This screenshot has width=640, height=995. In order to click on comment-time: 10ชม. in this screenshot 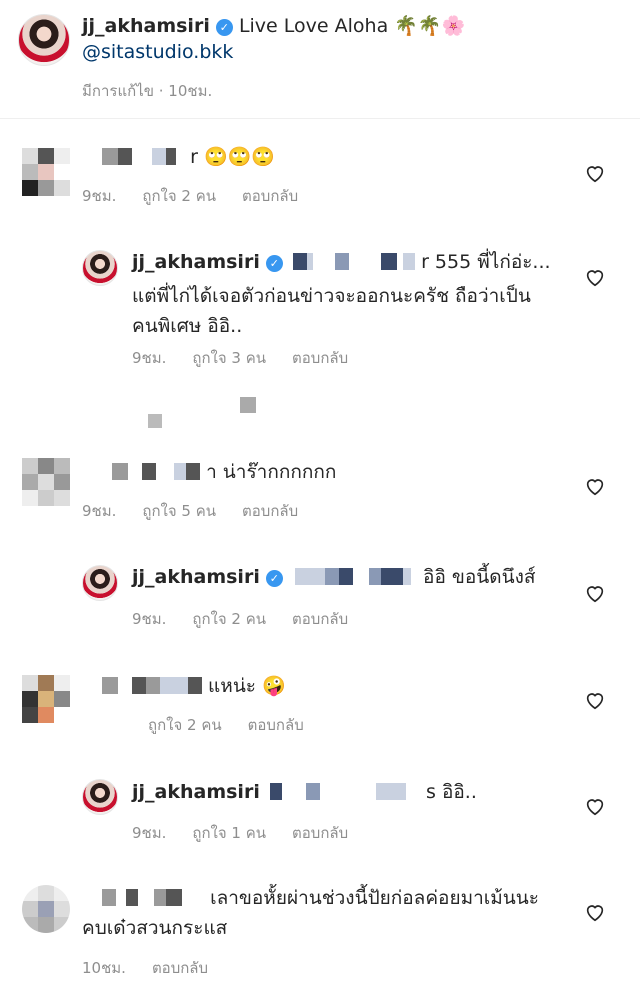, I will do `click(104, 968)`.